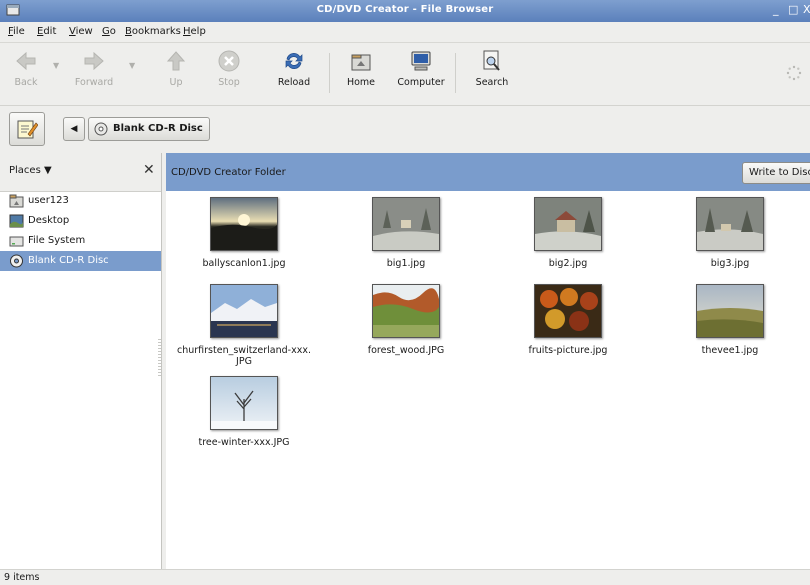 This screenshot has height=585, width=810. What do you see at coordinates (74, 129) in the screenshot?
I see `path-scroll-left-button: ◀` at bounding box center [74, 129].